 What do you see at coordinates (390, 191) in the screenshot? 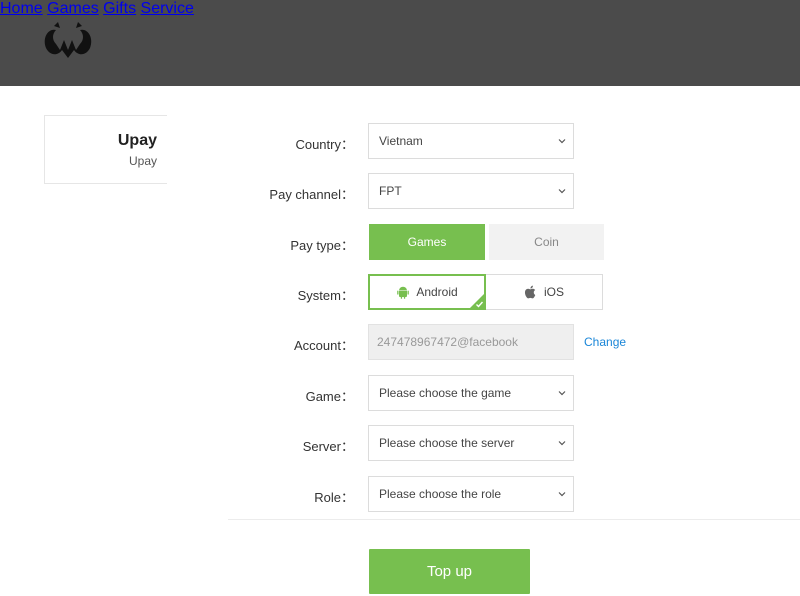
I see `pay-channel-value: FPT` at bounding box center [390, 191].